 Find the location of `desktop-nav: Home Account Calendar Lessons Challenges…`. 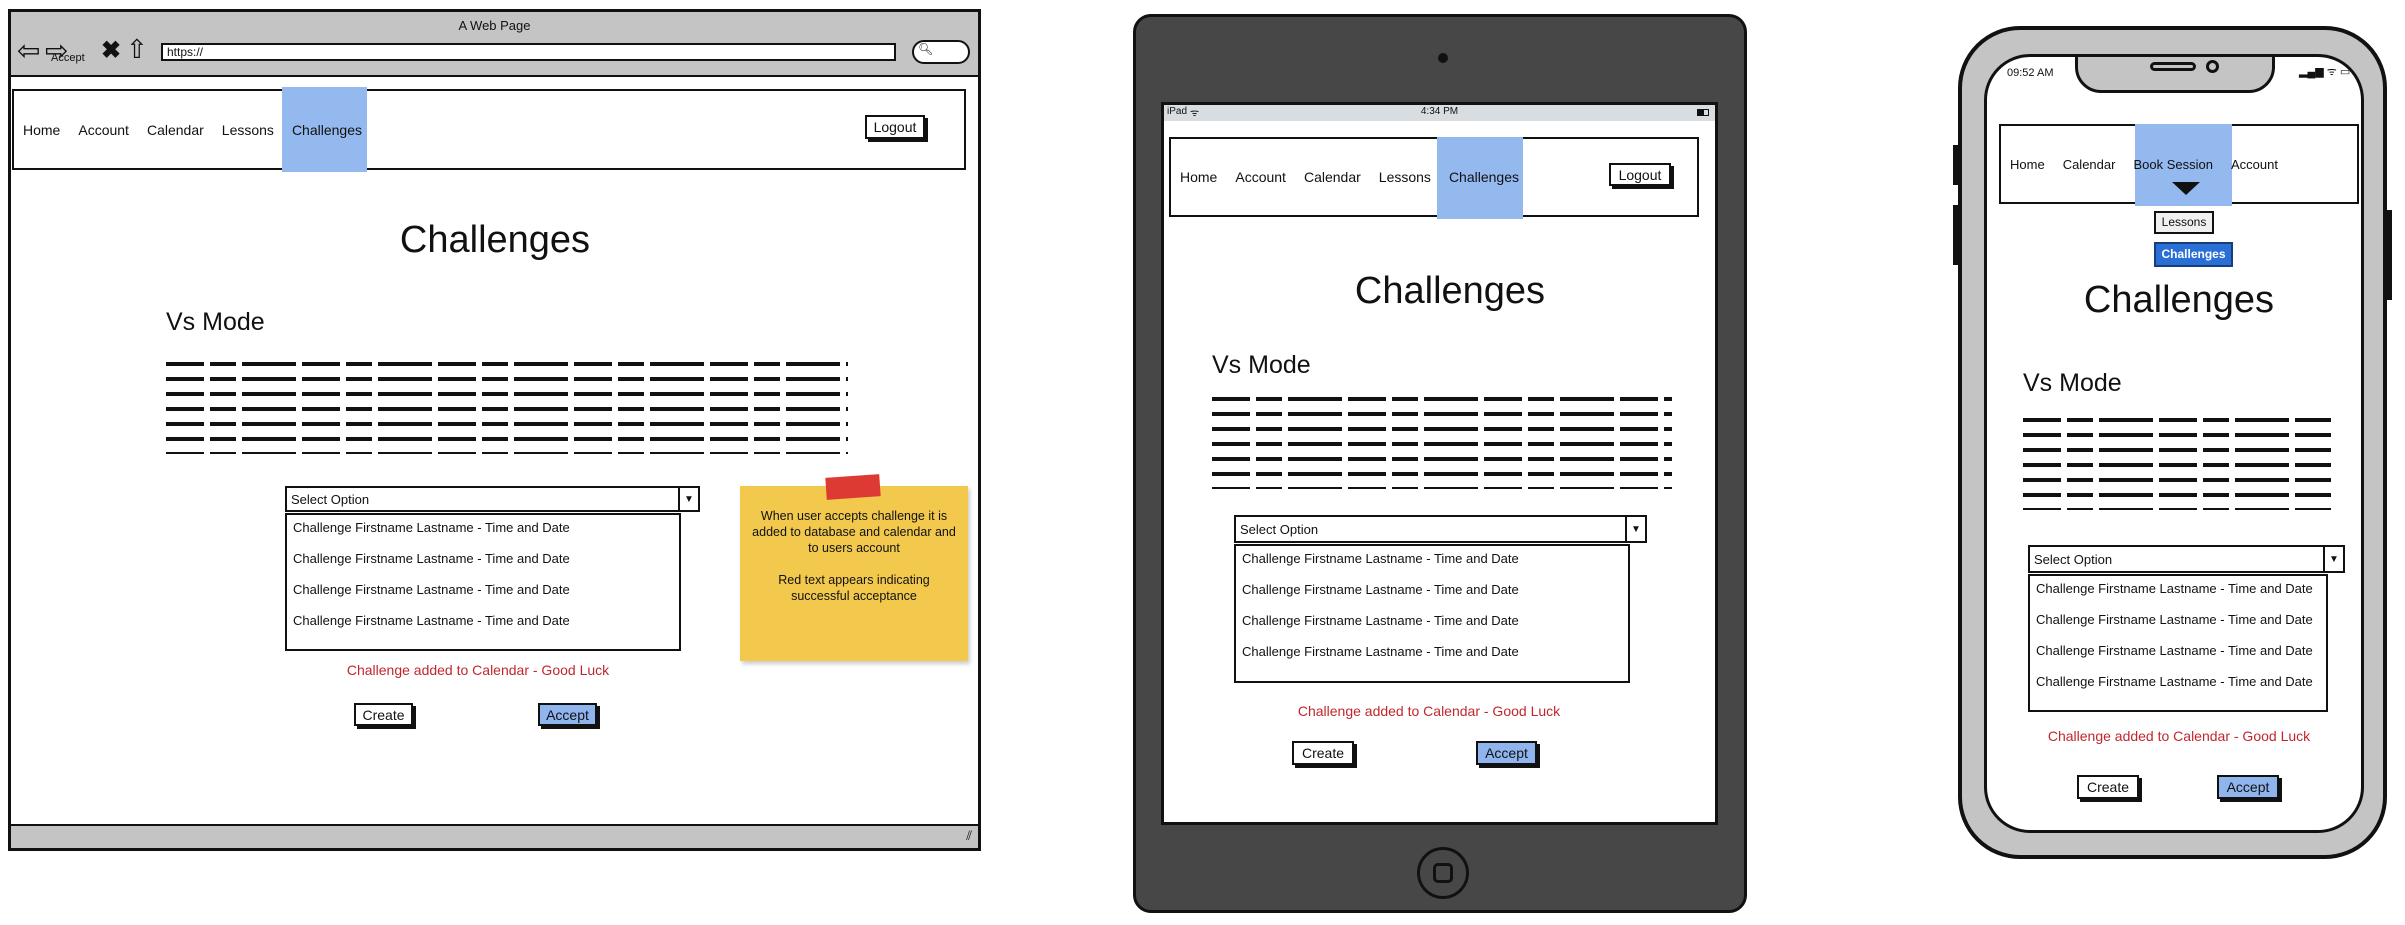

desktop-nav: Home Account Calendar Lessons Challenges… is located at coordinates (489, 129).